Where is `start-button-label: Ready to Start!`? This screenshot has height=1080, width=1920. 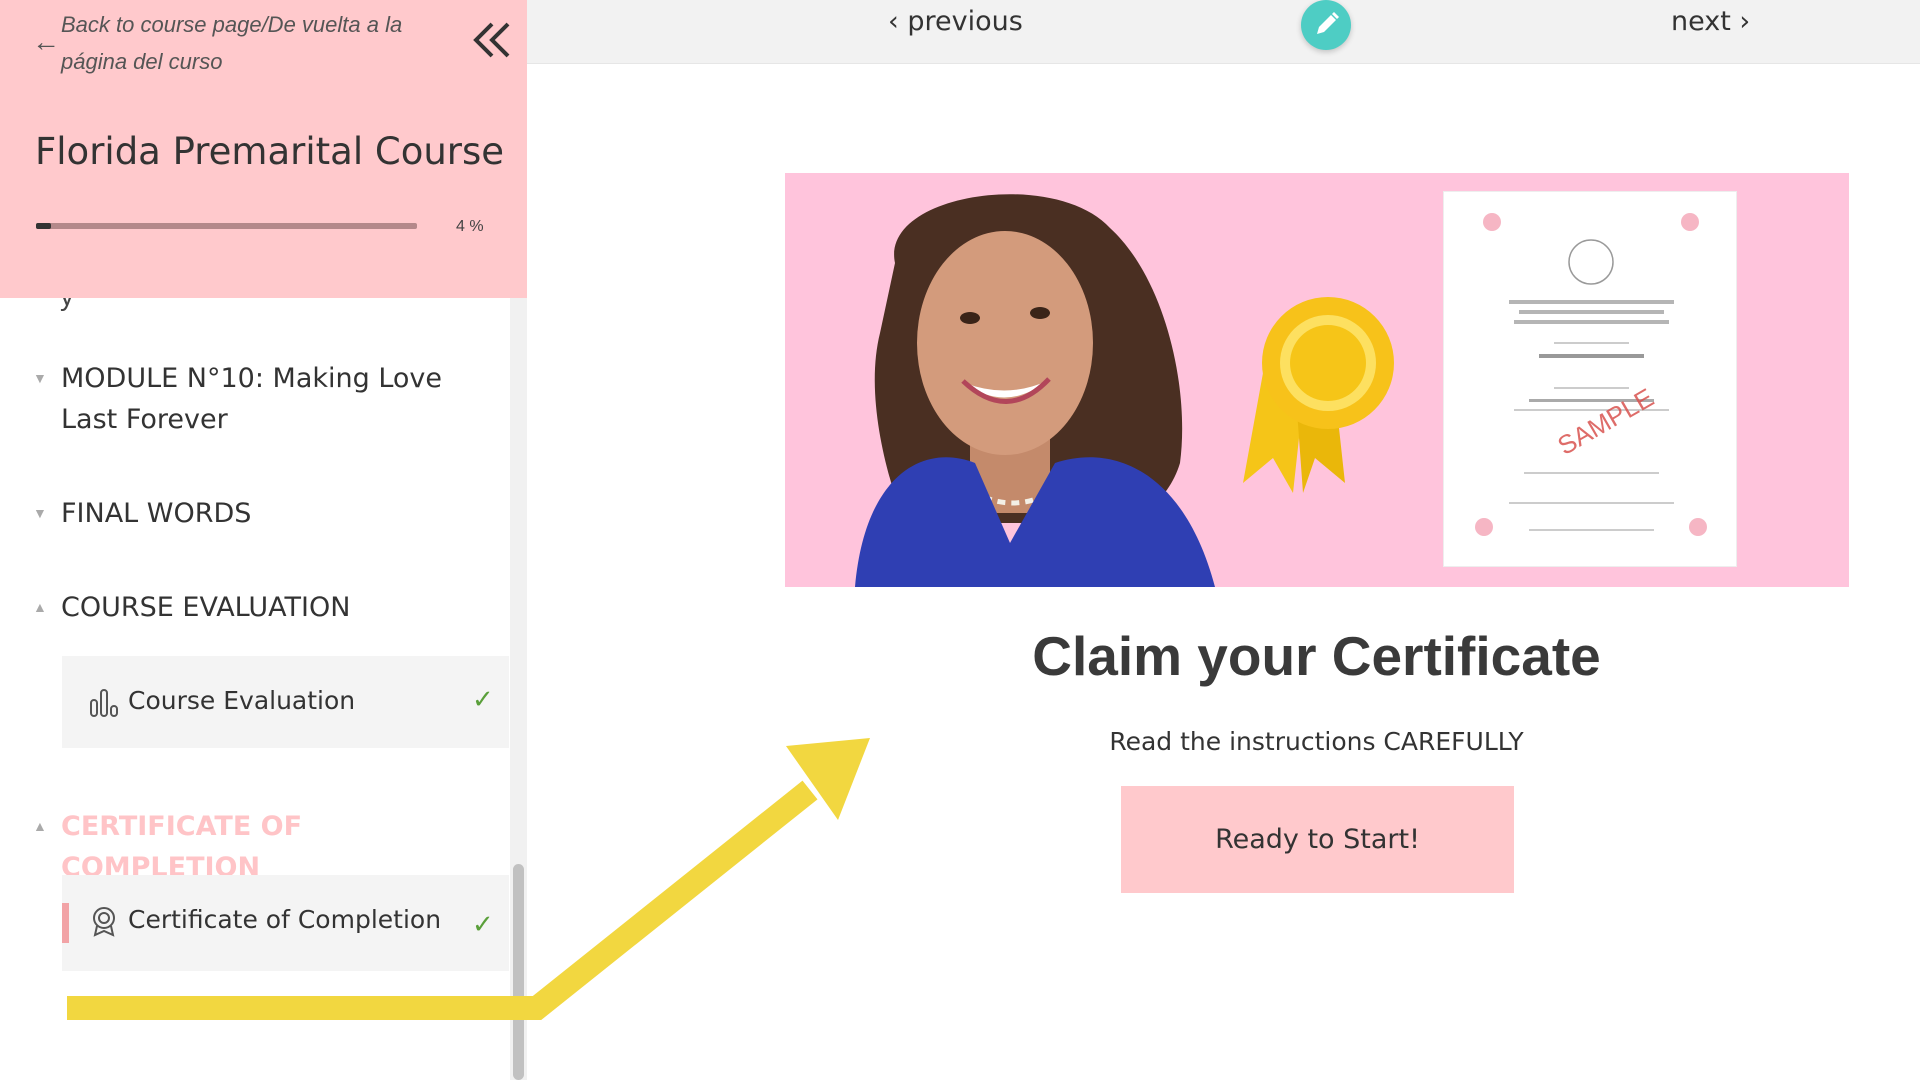 start-button-label: Ready to Start! is located at coordinates (1317, 839).